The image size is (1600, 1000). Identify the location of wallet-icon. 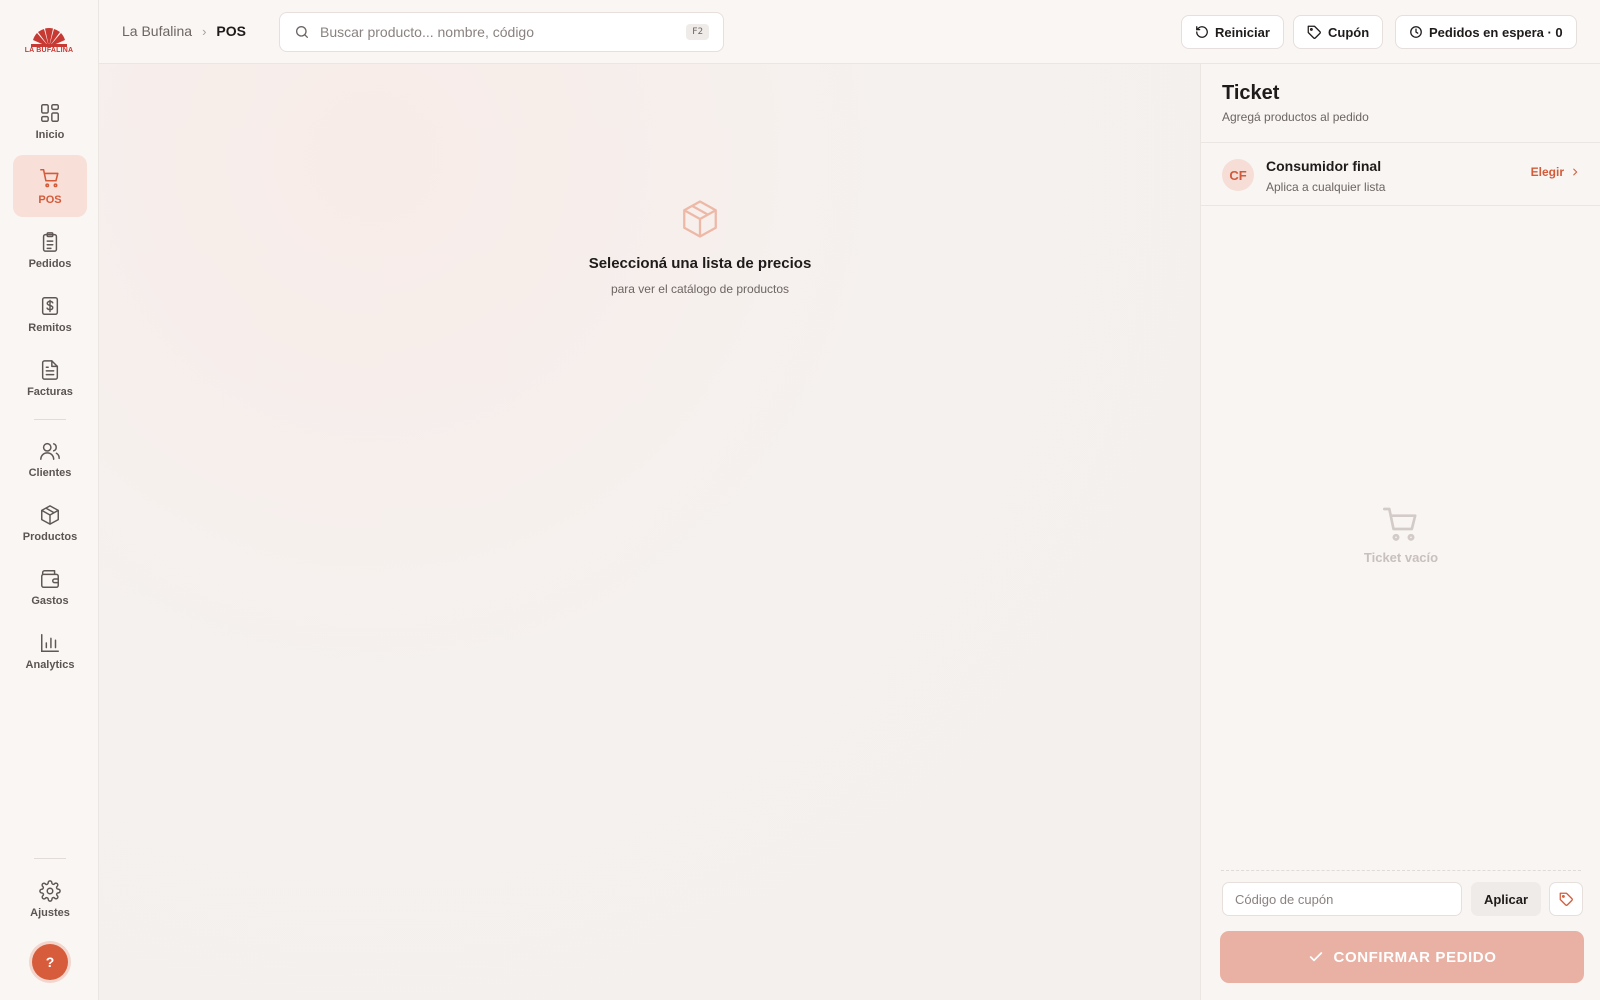
(50, 578).